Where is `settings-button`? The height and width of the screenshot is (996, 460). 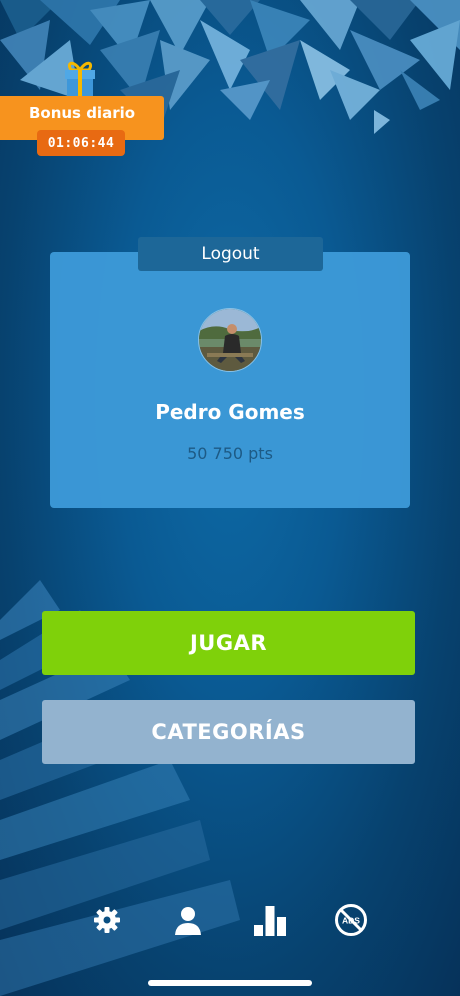
settings-button is located at coordinates (107, 920).